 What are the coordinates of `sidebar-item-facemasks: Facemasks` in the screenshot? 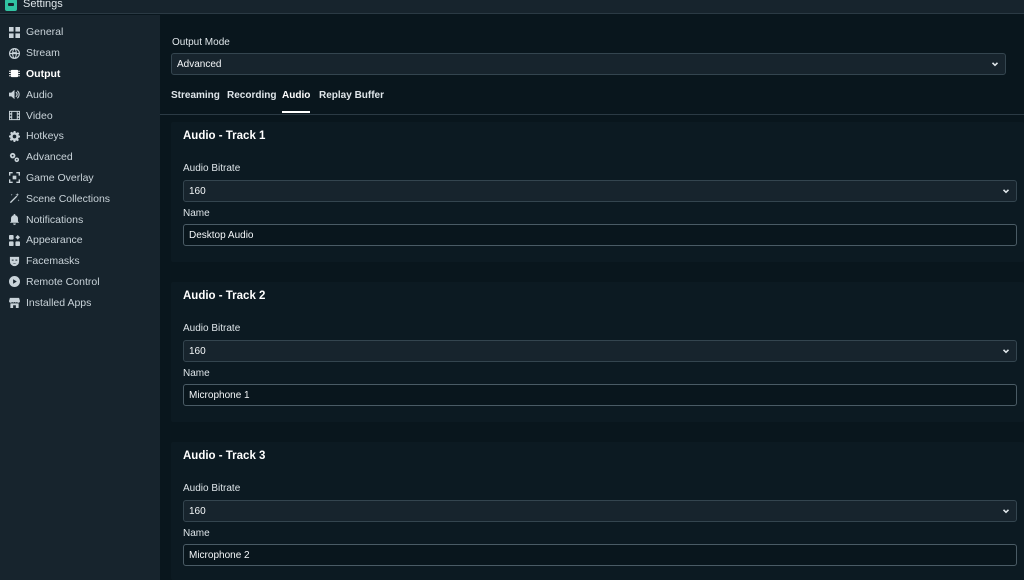 It's located at (80, 261).